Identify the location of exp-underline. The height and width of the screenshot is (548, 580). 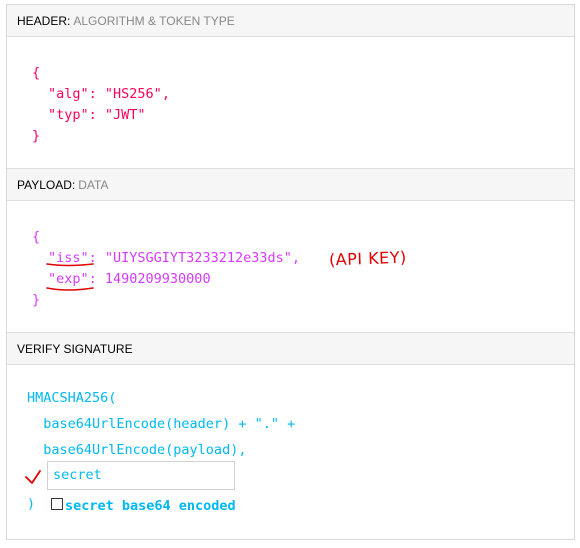
(70, 289).